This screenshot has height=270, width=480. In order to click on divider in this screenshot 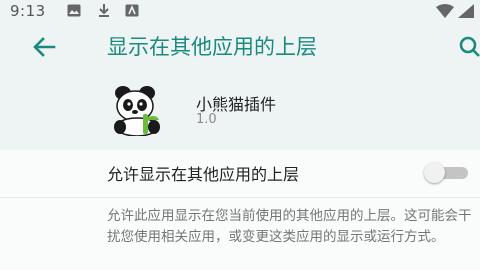, I will do `click(240, 197)`.